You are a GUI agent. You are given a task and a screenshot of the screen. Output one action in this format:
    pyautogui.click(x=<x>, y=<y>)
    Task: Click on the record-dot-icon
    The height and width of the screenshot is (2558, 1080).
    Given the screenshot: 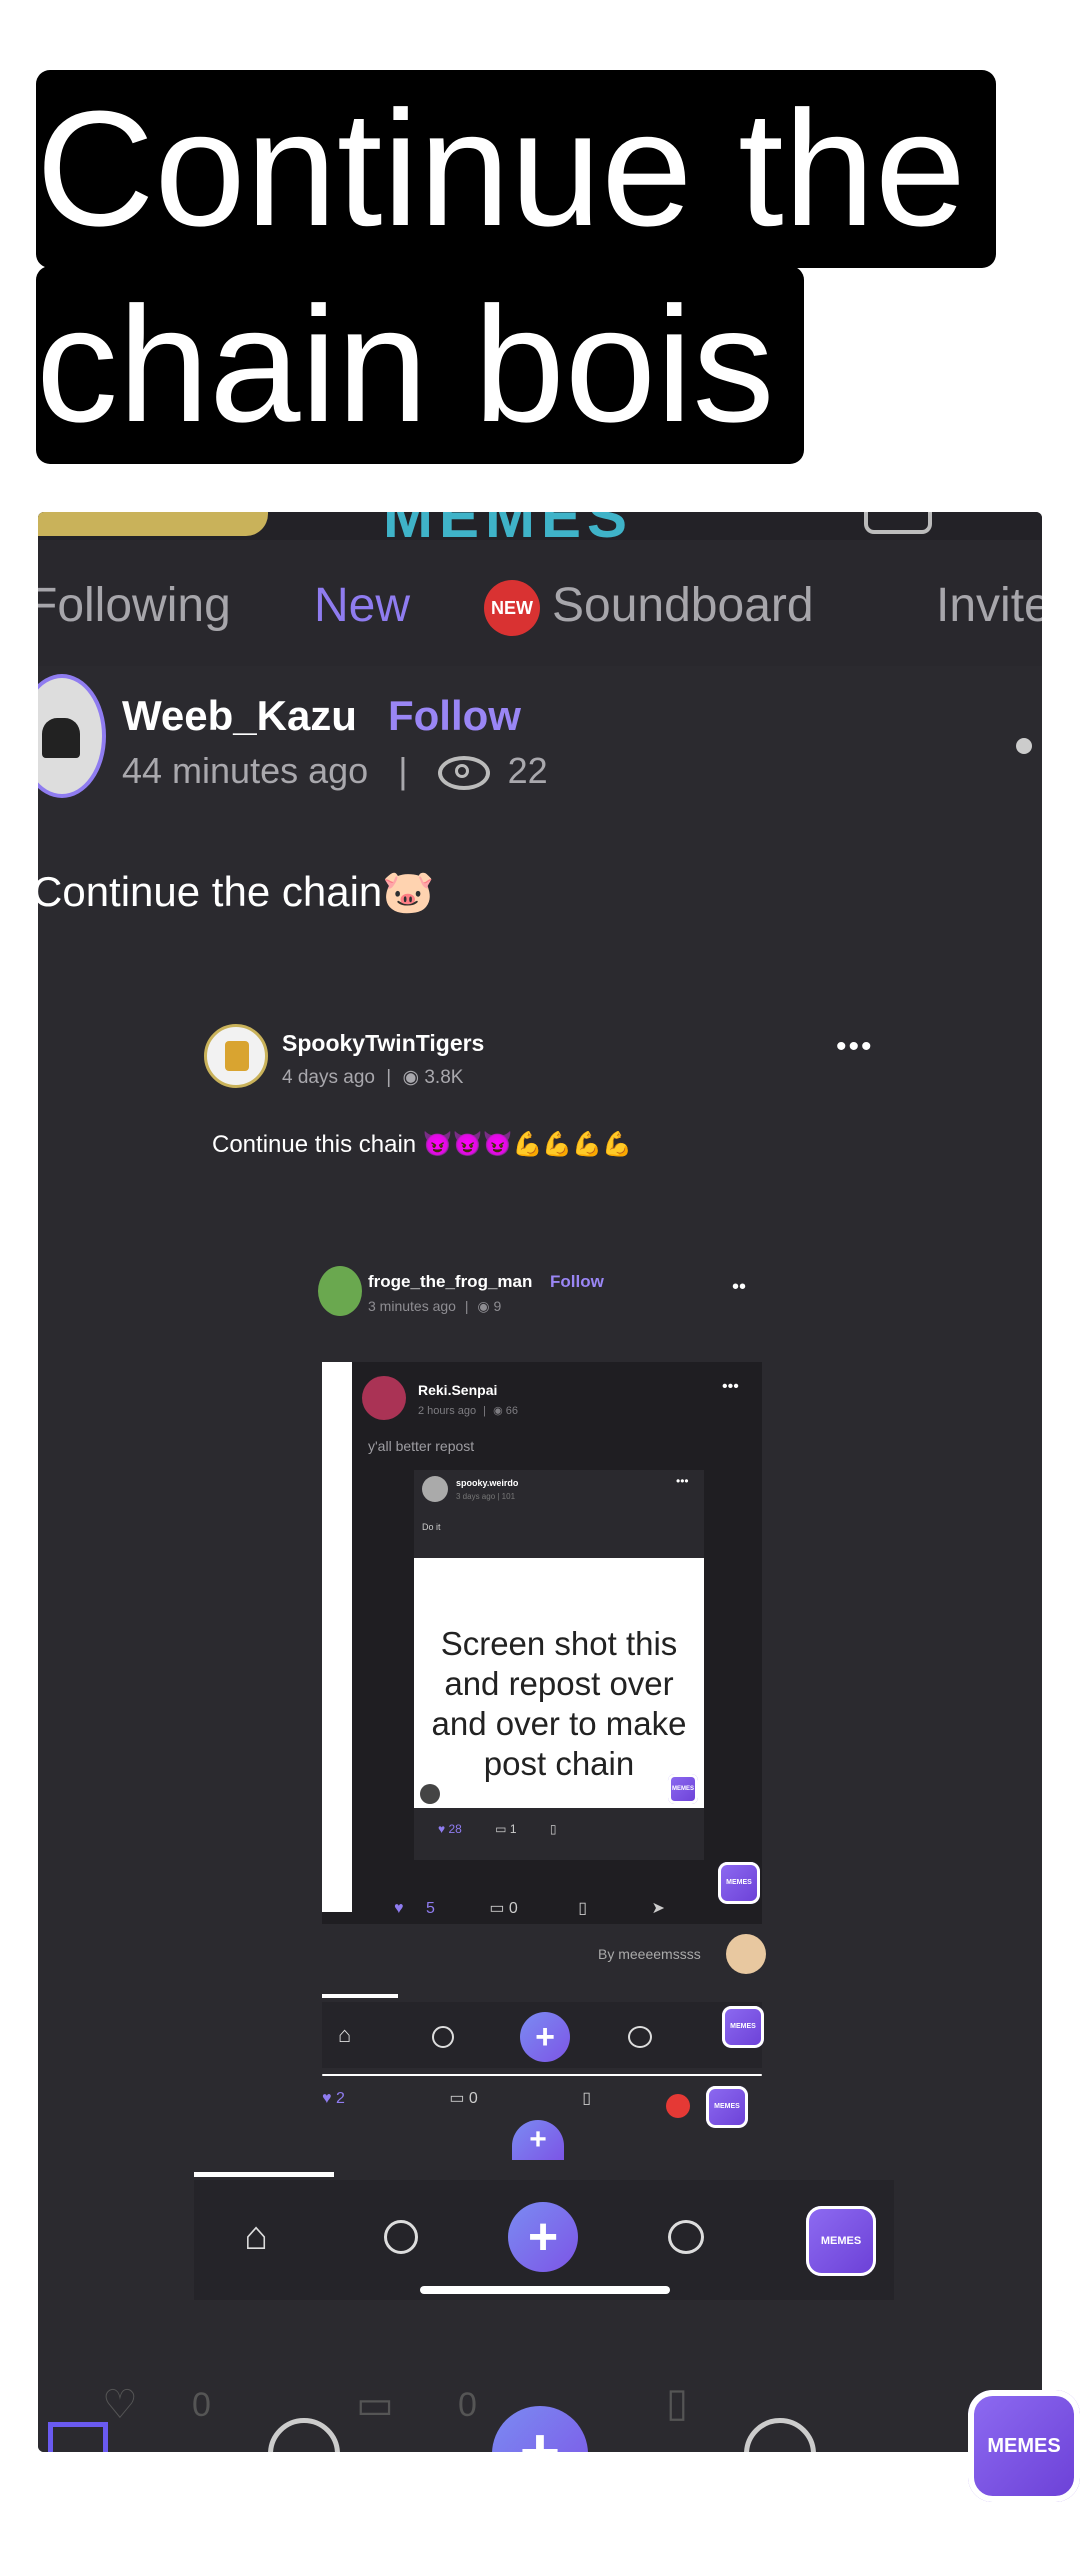 What is the action you would take?
    pyautogui.click(x=678, y=2106)
    